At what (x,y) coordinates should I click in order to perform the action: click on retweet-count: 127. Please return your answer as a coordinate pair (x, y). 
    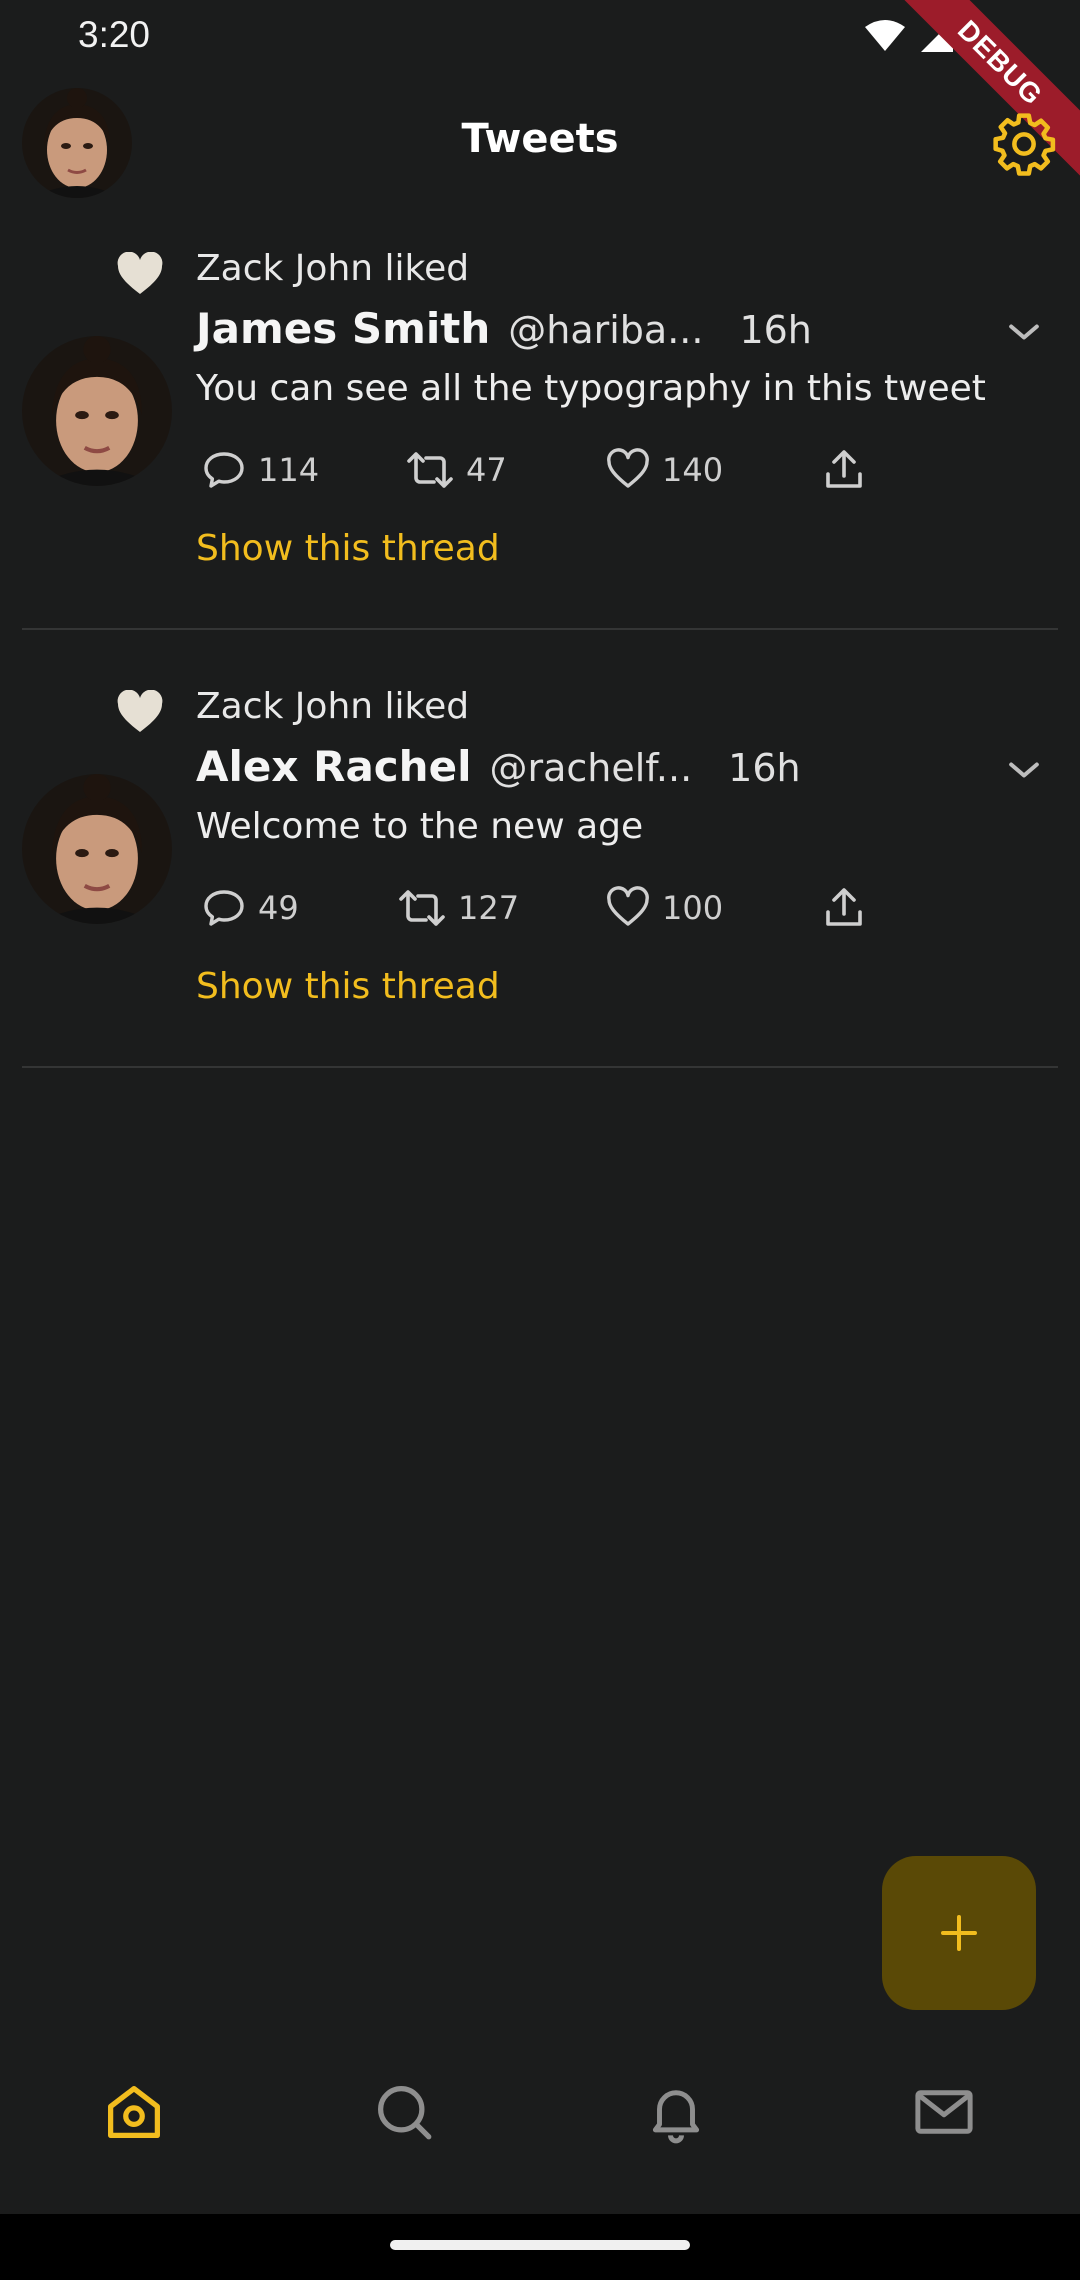
    Looking at the image, I should click on (489, 908).